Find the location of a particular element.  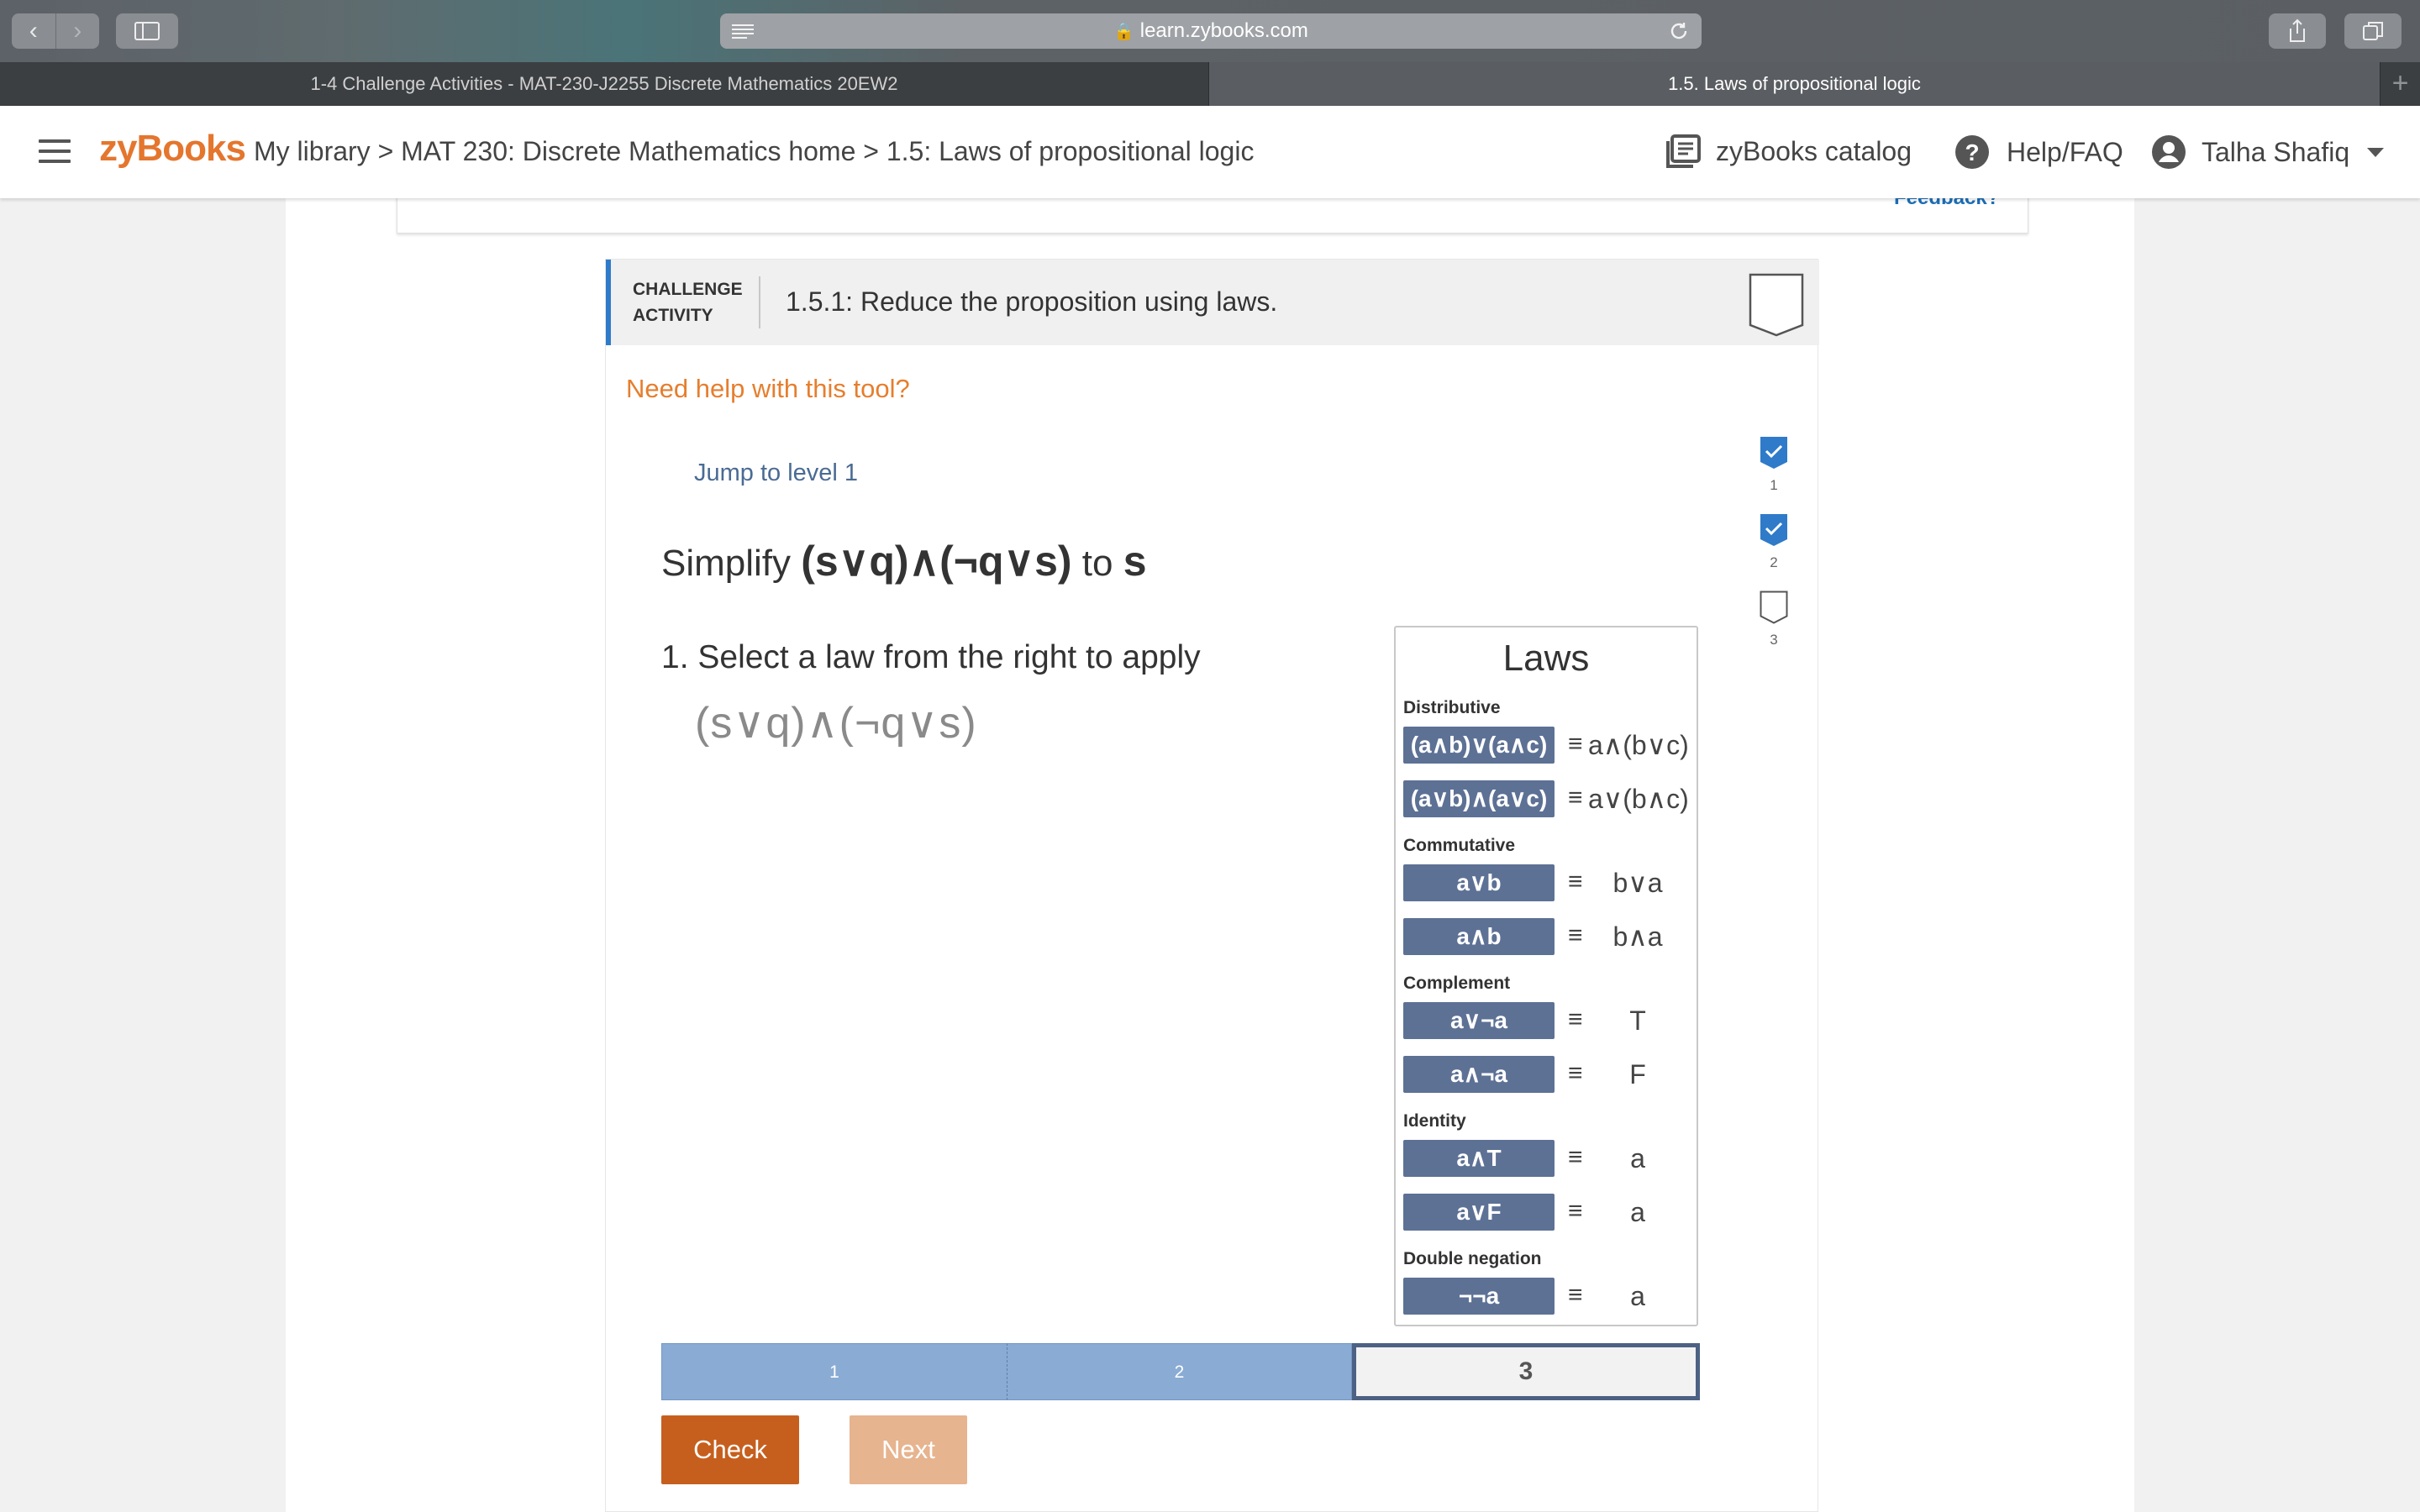

header-divider is located at coordinates (759, 302).